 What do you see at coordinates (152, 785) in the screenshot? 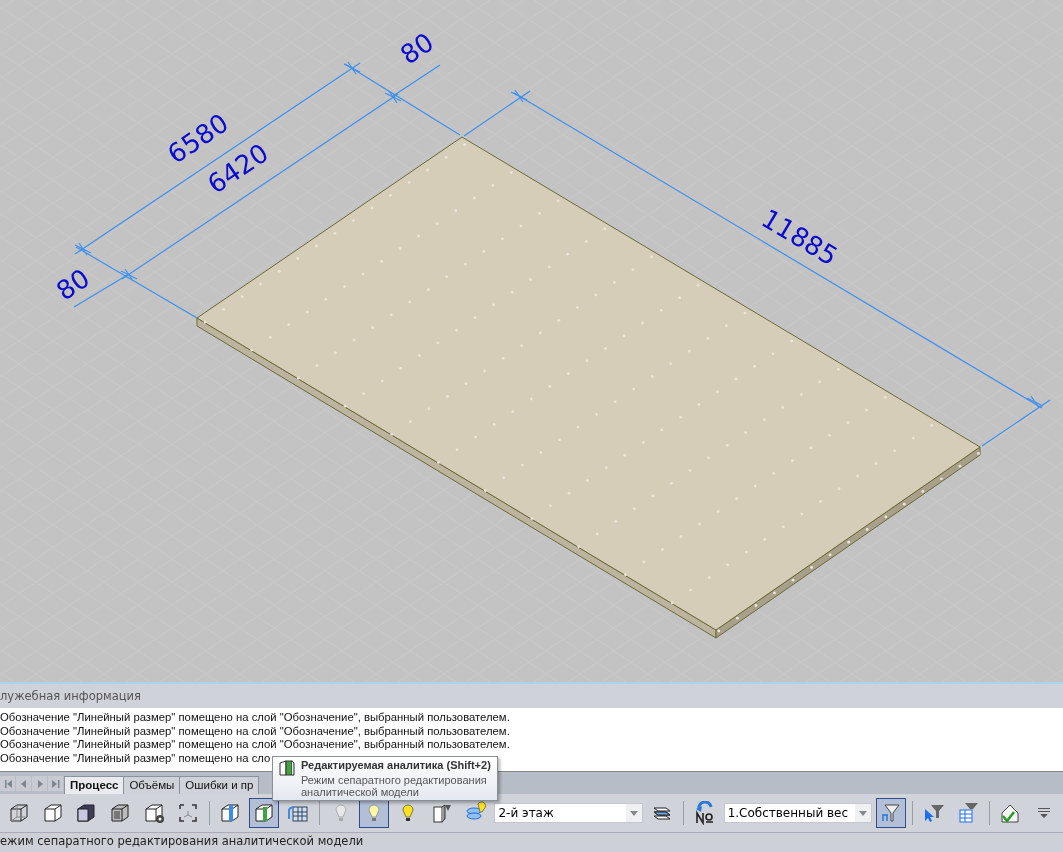
I see `tab: Объёмы` at bounding box center [152, 785].